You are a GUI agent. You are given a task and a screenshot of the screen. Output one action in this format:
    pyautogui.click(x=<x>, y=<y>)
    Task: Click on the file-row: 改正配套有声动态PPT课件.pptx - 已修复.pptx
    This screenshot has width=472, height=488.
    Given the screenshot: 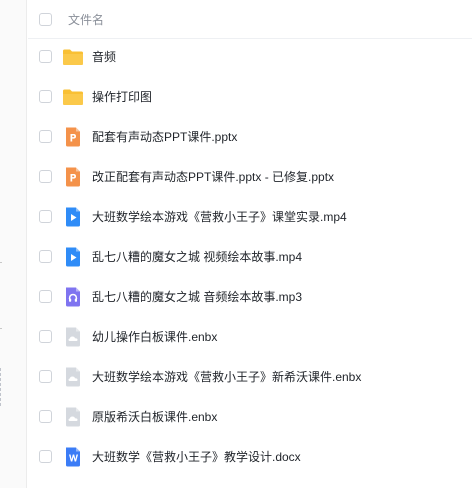 What is the action you would take?
    pyautogui.click(x=250, y=177)
    